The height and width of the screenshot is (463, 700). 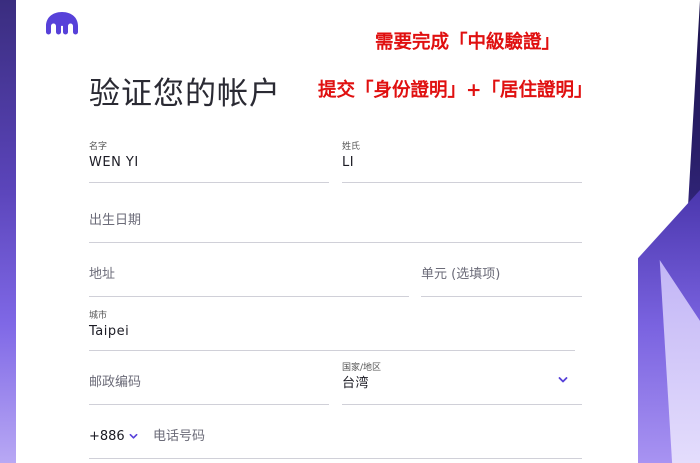 I want to click on annotation-submit-documents: 提交「身份證明」+「居住證明」, so click(x=455, y=90).